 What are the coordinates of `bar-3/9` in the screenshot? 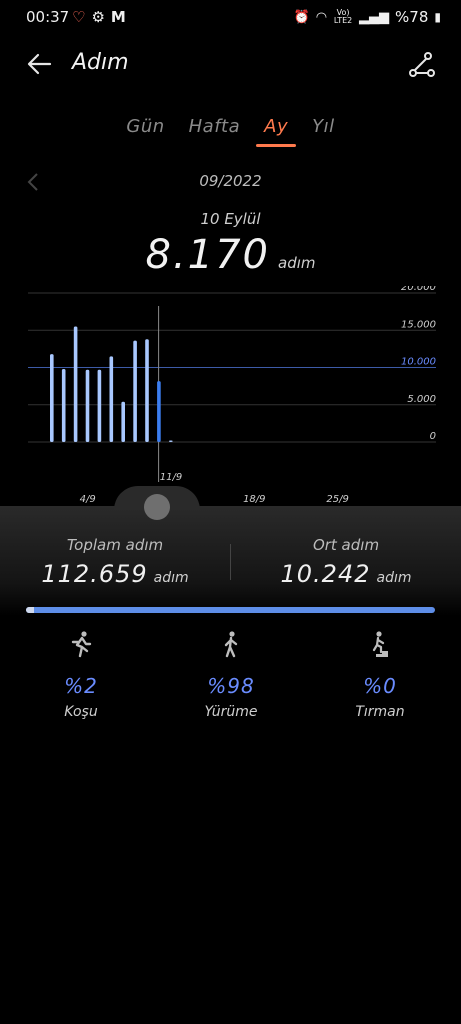 It's located at (75, 384).